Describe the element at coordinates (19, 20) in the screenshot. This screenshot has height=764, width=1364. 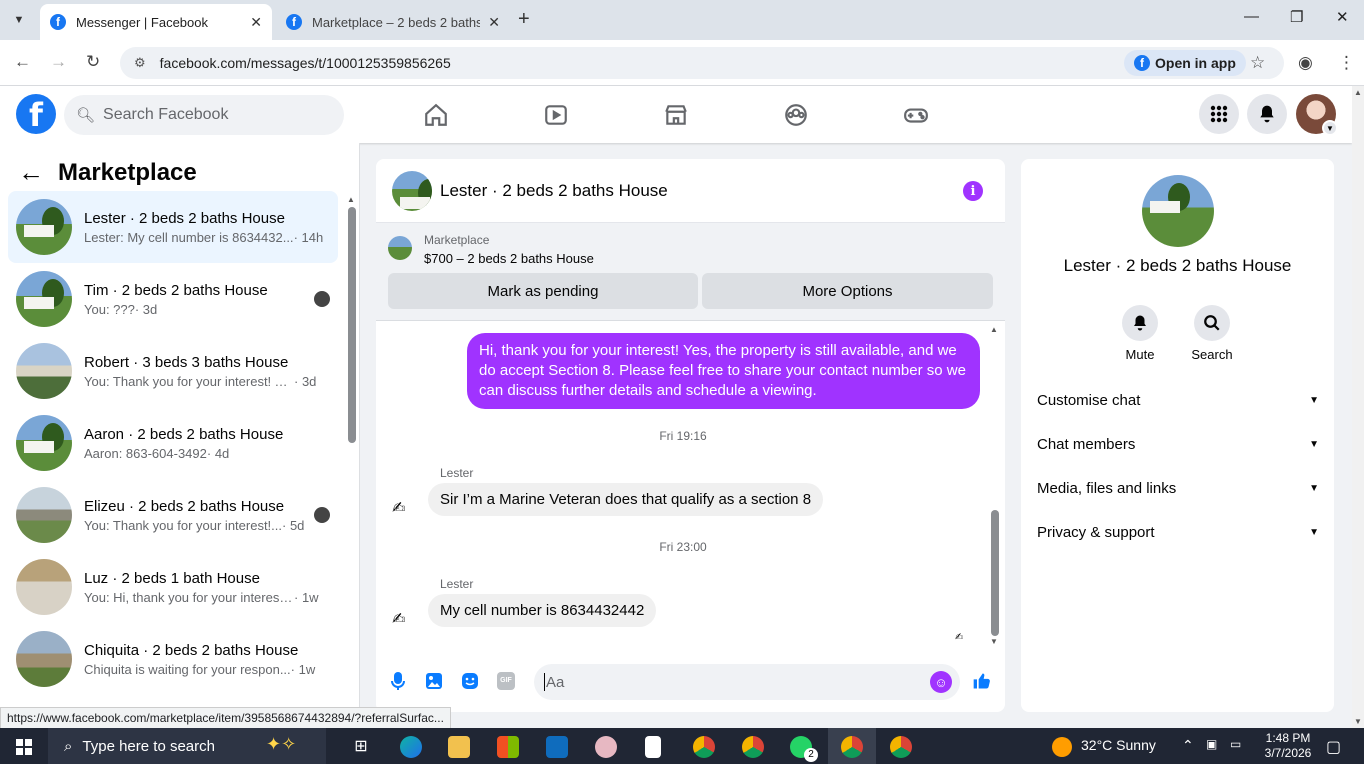
I see `tab-search-button: ▼` at that location.